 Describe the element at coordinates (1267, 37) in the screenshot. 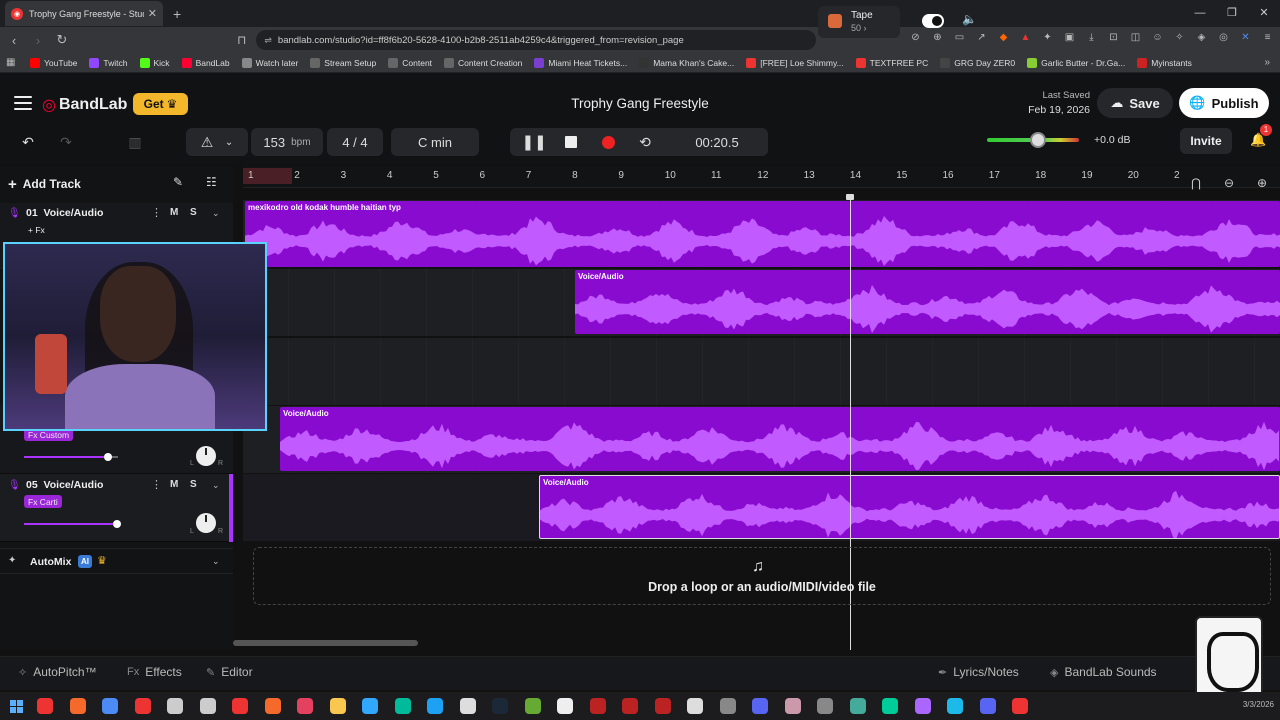

I see `menu-icon: ≡` at that location.